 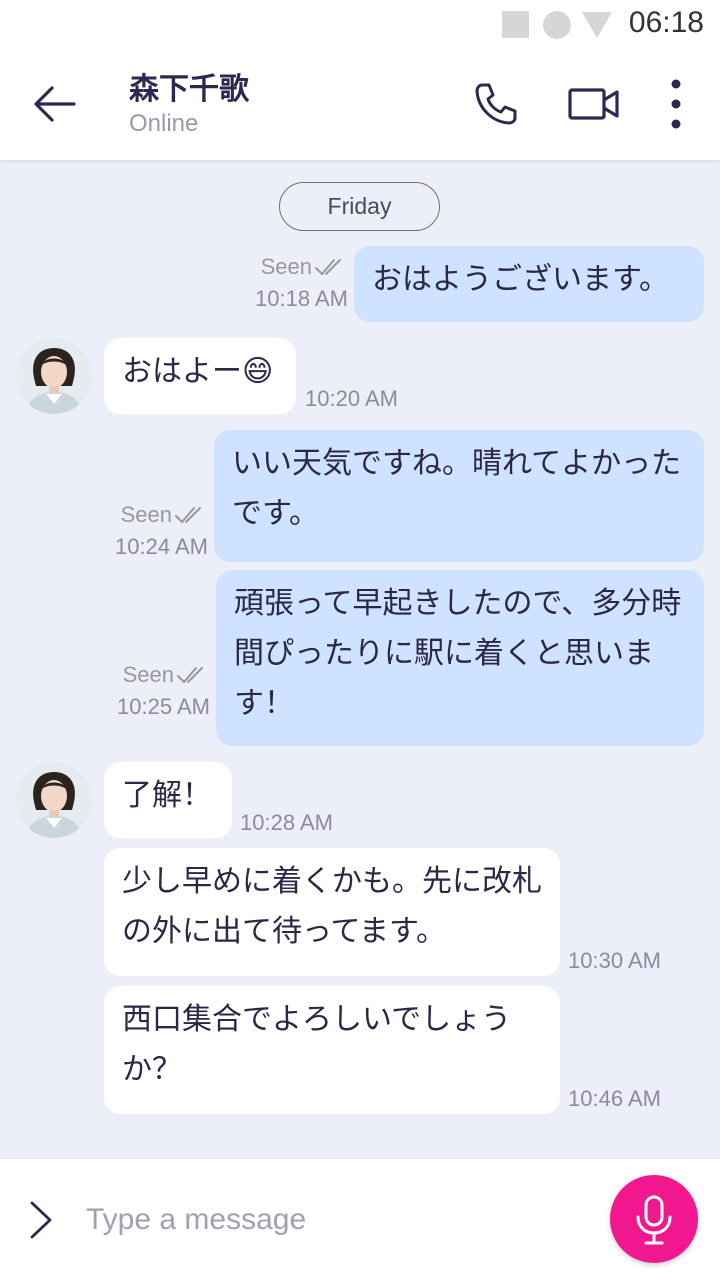 I want to click on message-bubble-outgoing: いい天気ですね。晴れてよかったです。, so click(x=459, y=496).